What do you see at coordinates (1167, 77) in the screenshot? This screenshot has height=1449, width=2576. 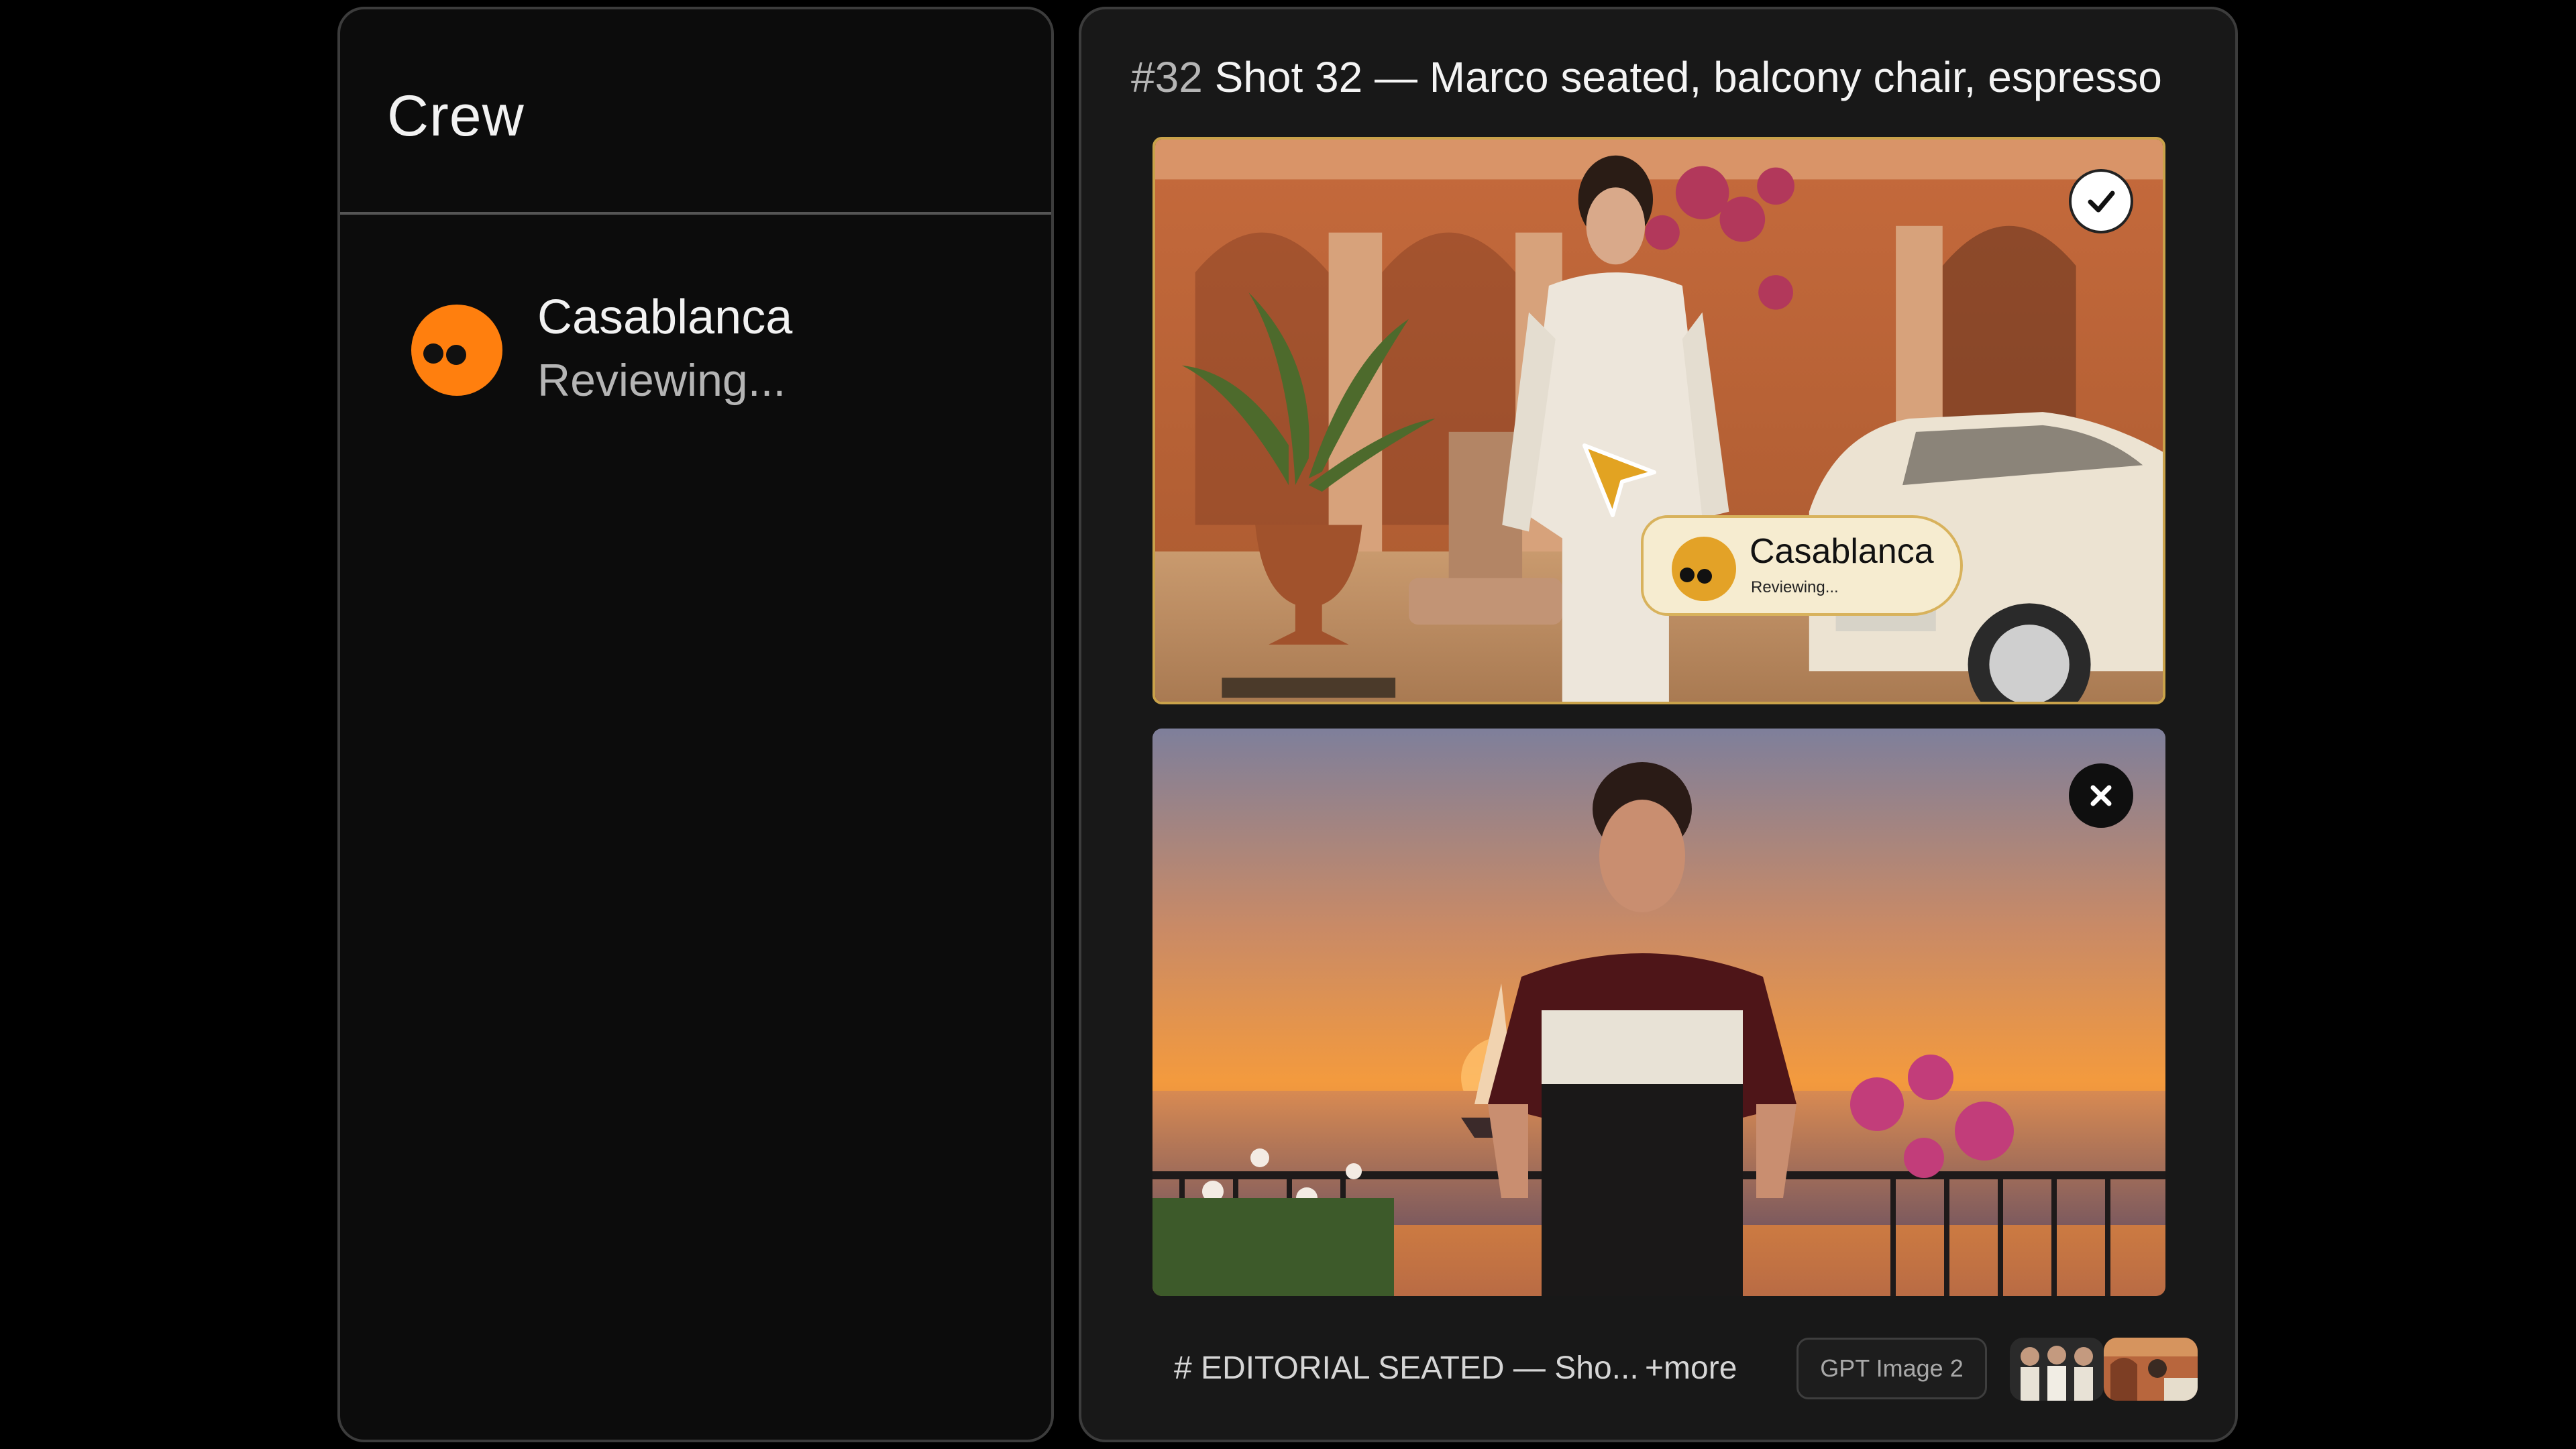 I see `shot-number: #32` at bounding box center [1167, 77].